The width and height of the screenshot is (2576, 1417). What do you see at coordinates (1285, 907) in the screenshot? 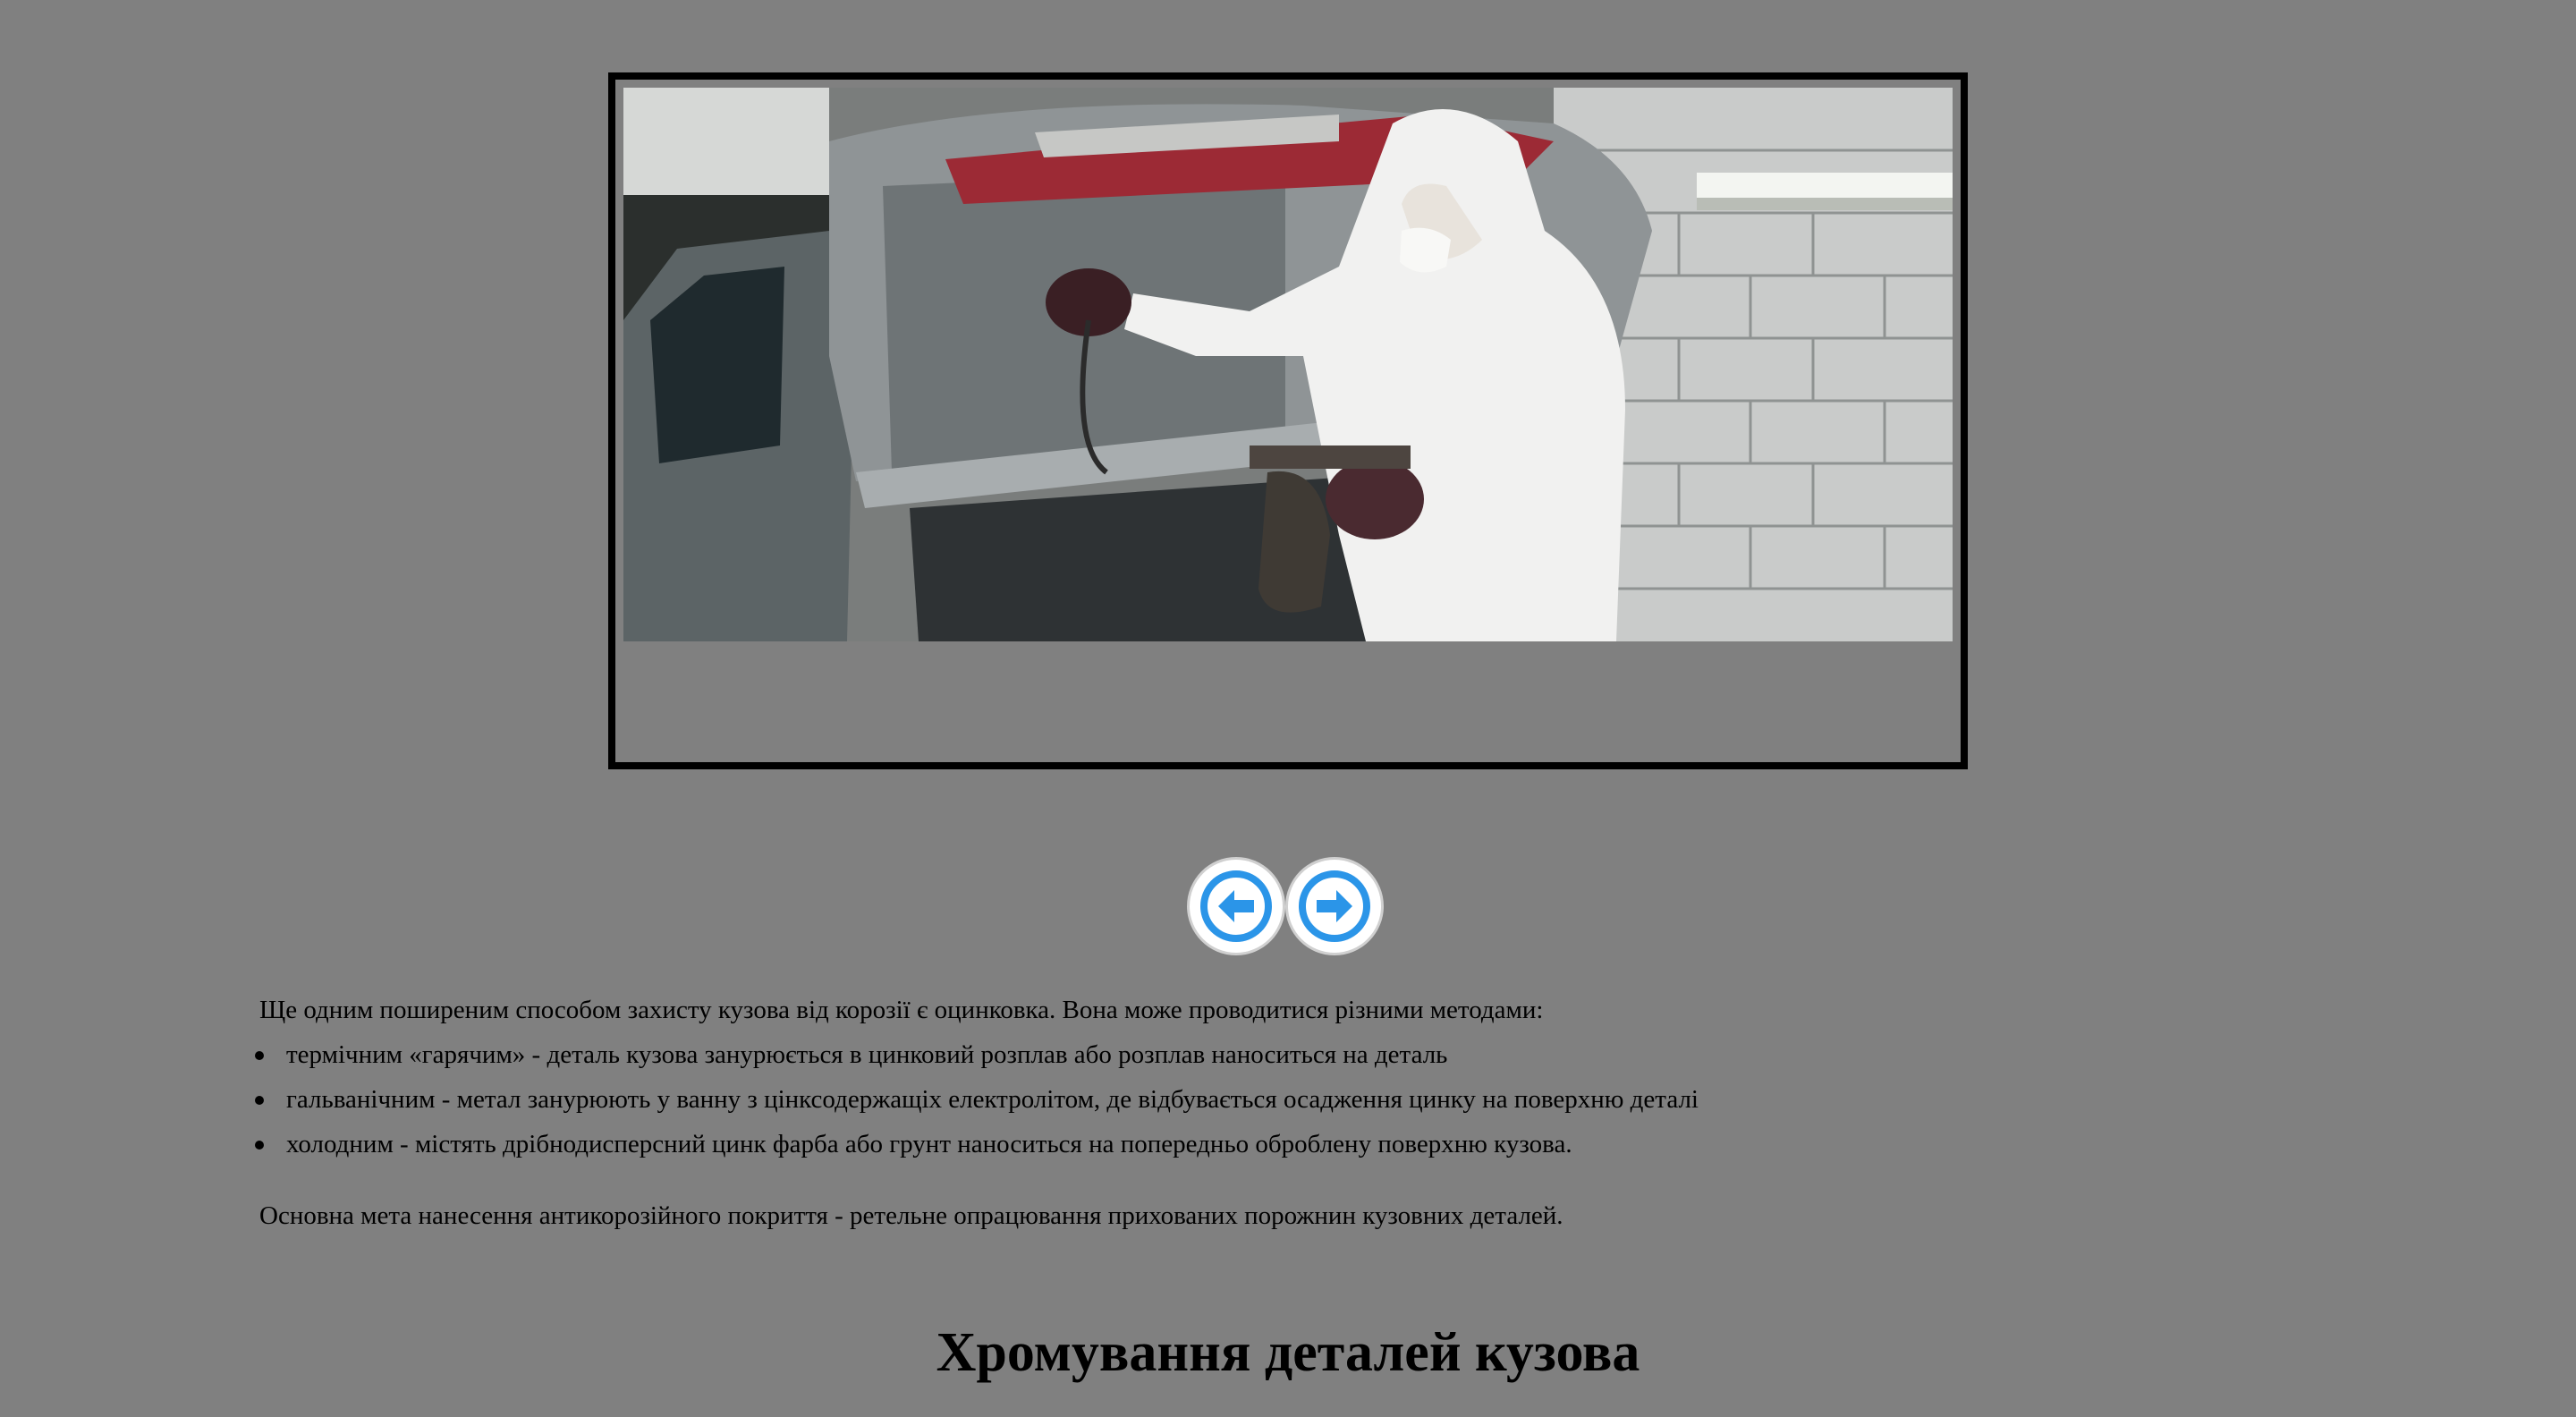
I see `slider-navigation` at bounding box center [1285, 907].